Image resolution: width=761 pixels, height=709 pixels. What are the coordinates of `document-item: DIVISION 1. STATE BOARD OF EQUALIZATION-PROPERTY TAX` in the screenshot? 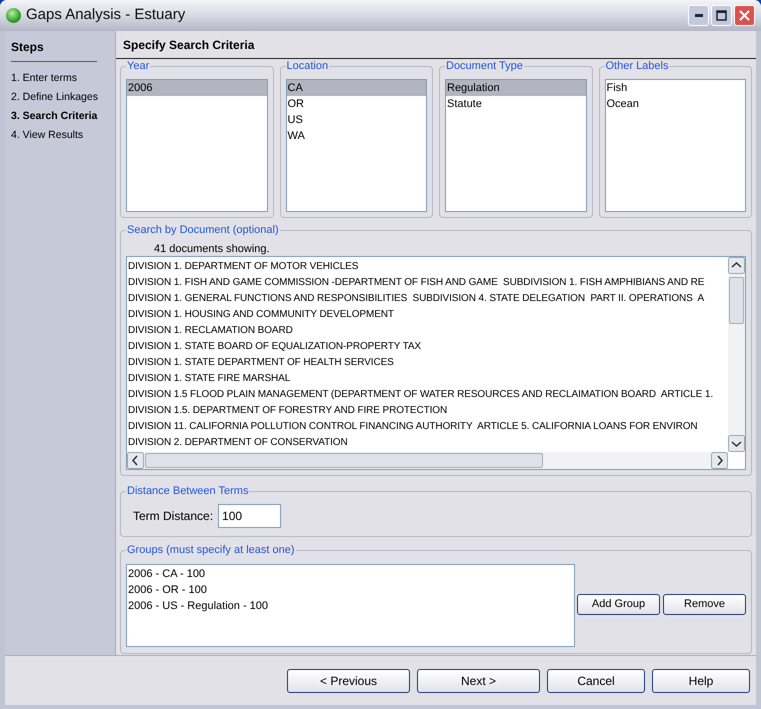 It's located at (274, 347).